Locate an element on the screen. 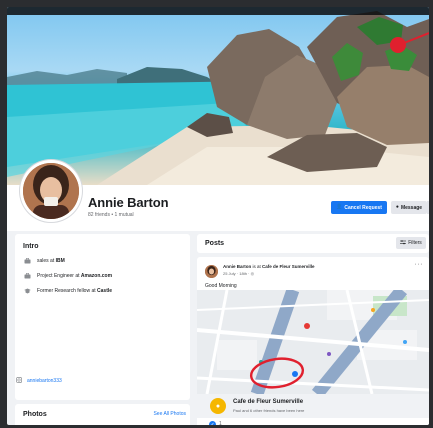 The width and height of the screenshot is (433, 428). message-label: Message is located at coordinates (411, 207).